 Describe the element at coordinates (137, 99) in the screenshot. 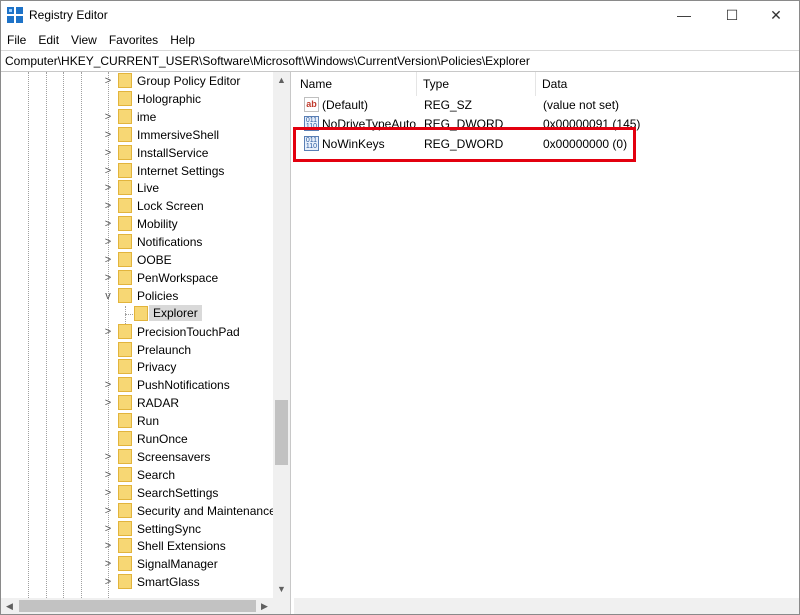

I see `tree-item: Holographic` at that location.